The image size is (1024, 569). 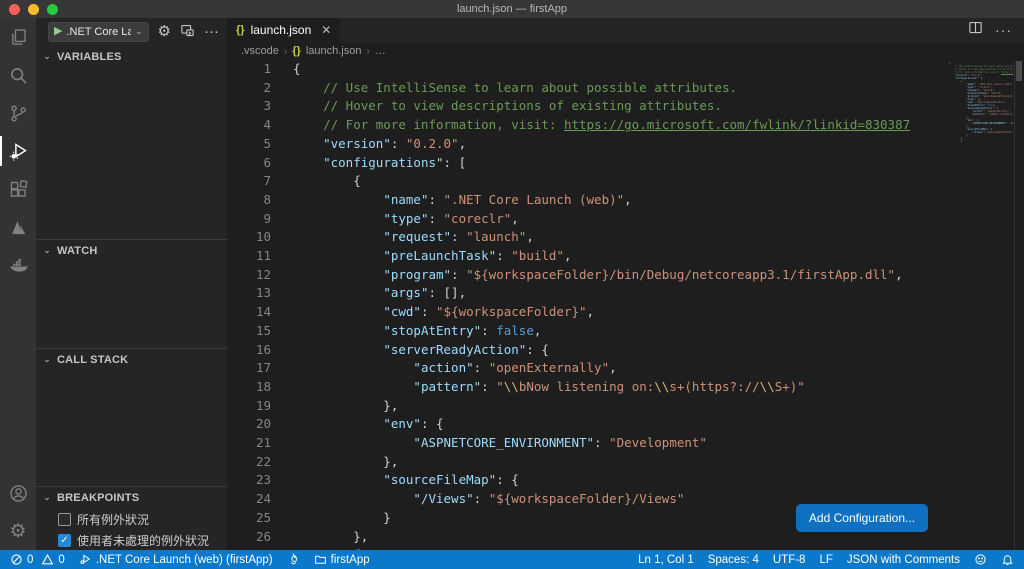 I want to click on variables-section-header: ⌄ VARIABLES, so click(x=131, y=57).